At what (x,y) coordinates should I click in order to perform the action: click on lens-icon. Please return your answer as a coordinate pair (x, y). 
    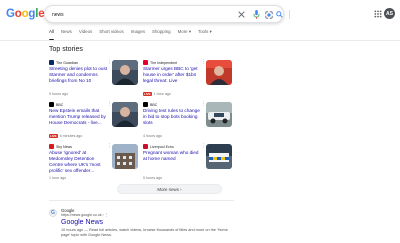
    Looking at the image, I should click on (268, 14).